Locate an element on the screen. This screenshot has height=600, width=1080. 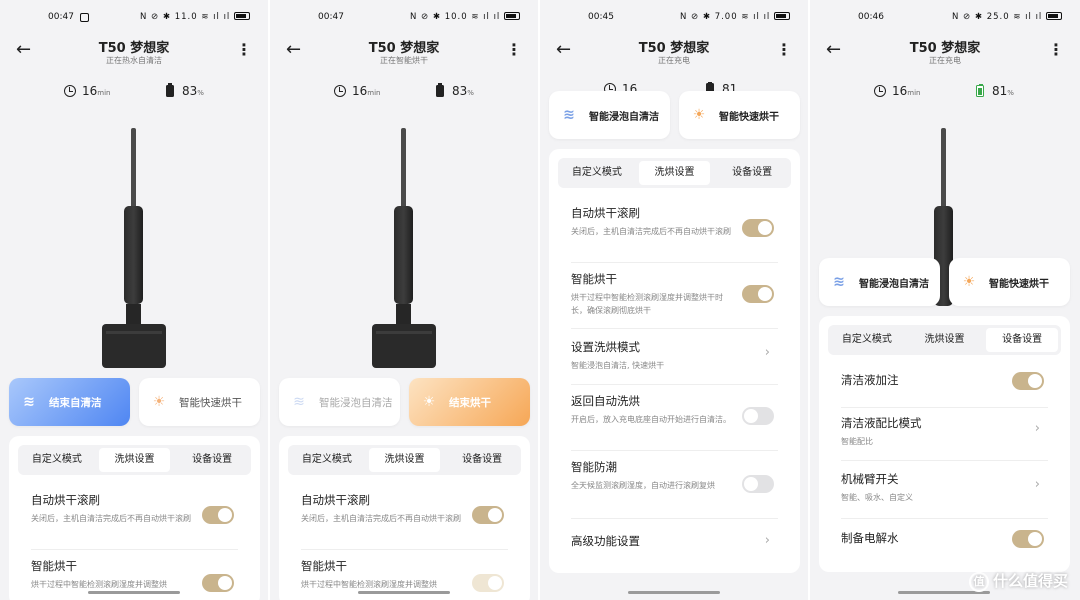
wave-icon: ≋ is located at coordinates (299, 402).